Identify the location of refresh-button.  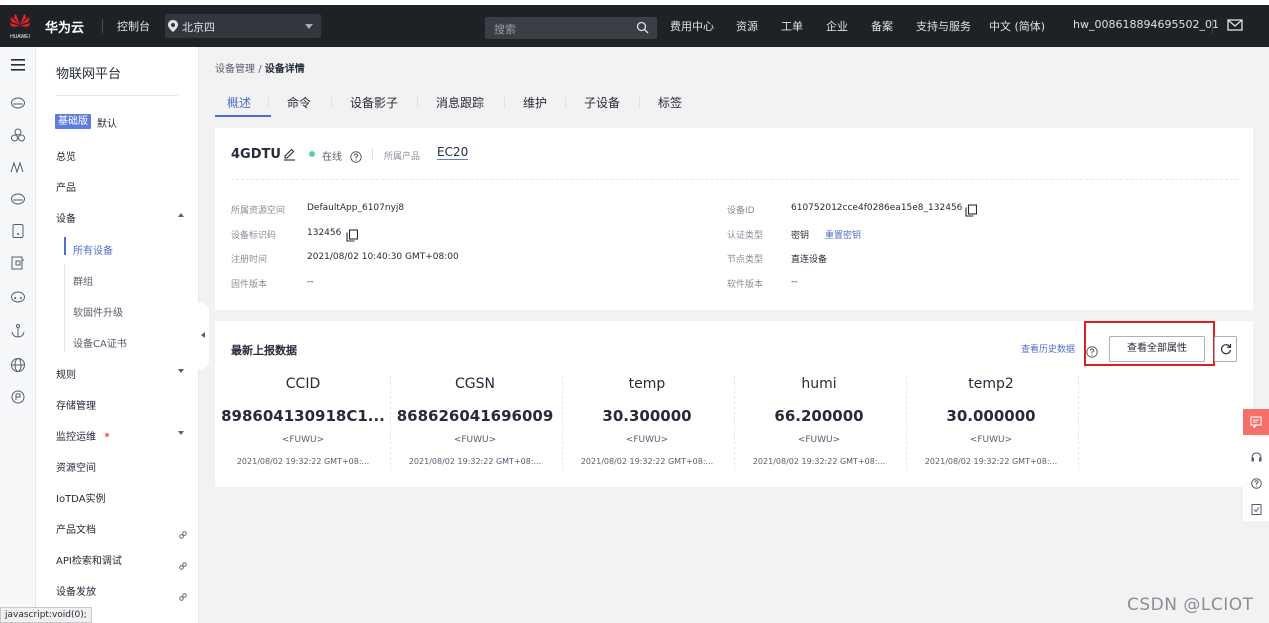
(1225, 349).